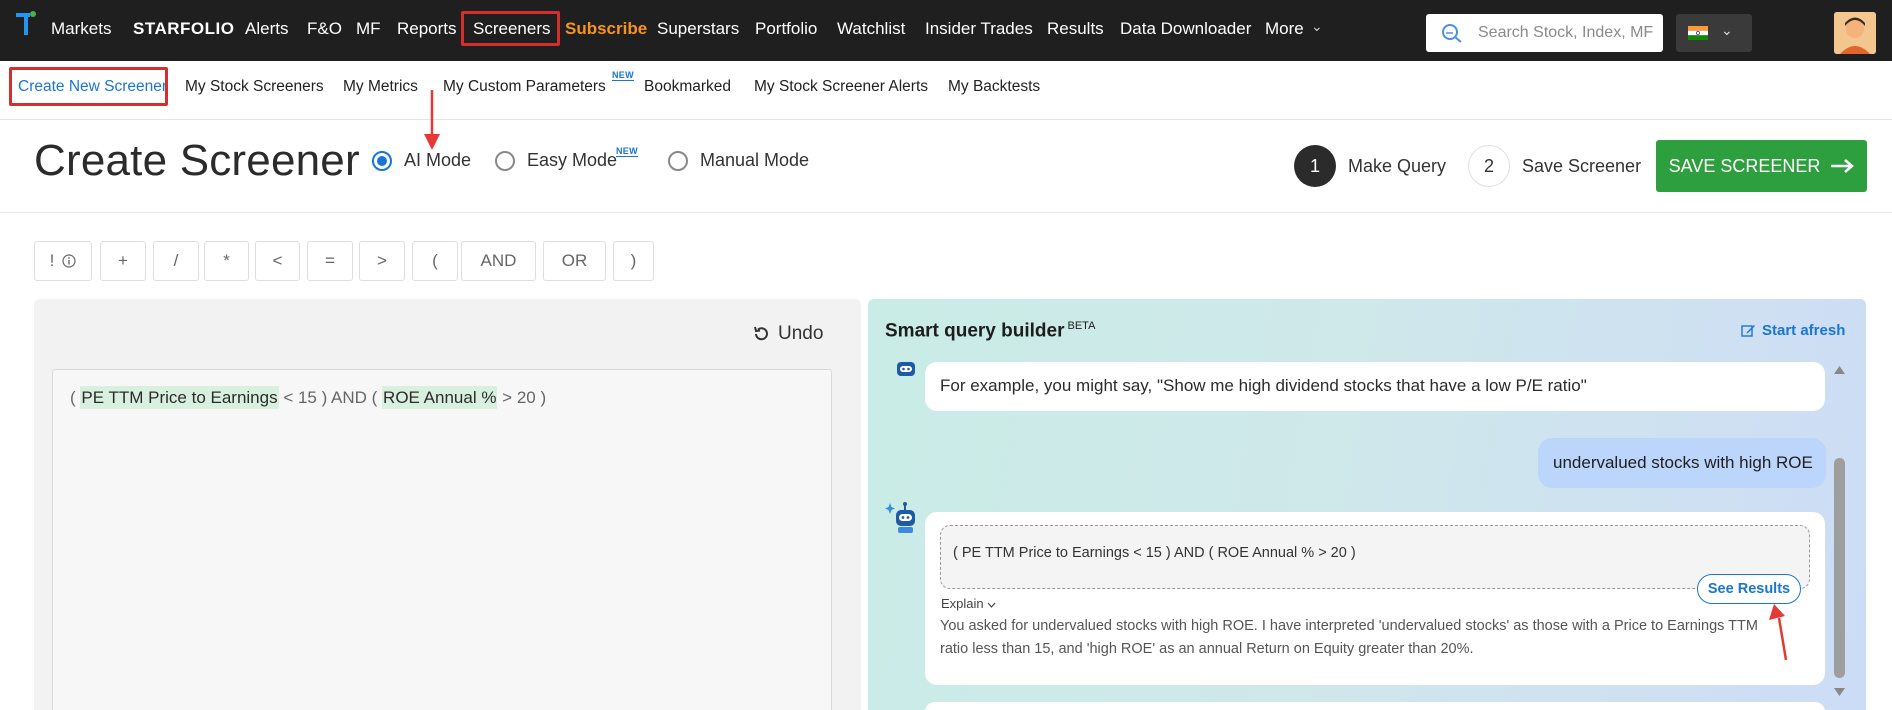  Describe the element at coordinates (1804, 330) in the screenshot. I see `start-afresh-label: Start afresh` at that location.